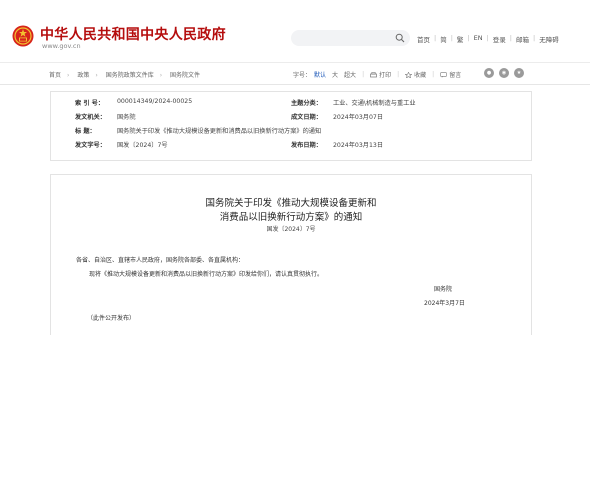 This screenshot has height=480, width=590. I want to click on topic-label: 主题分类：, so click(306, 103).